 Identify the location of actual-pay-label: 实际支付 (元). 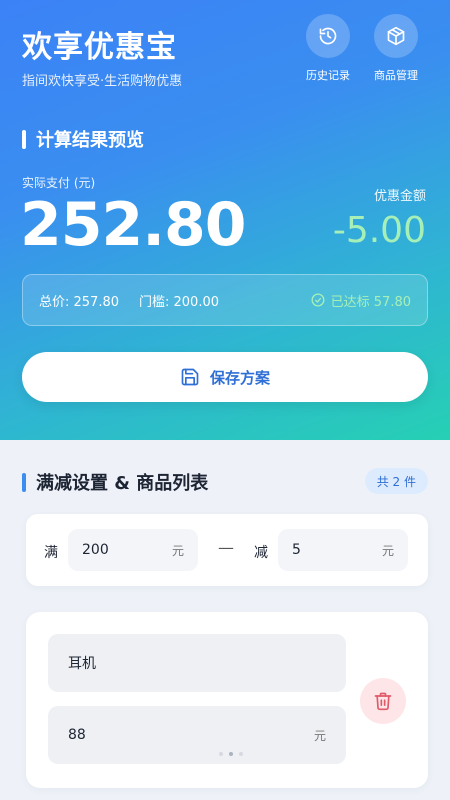
(59, 183).